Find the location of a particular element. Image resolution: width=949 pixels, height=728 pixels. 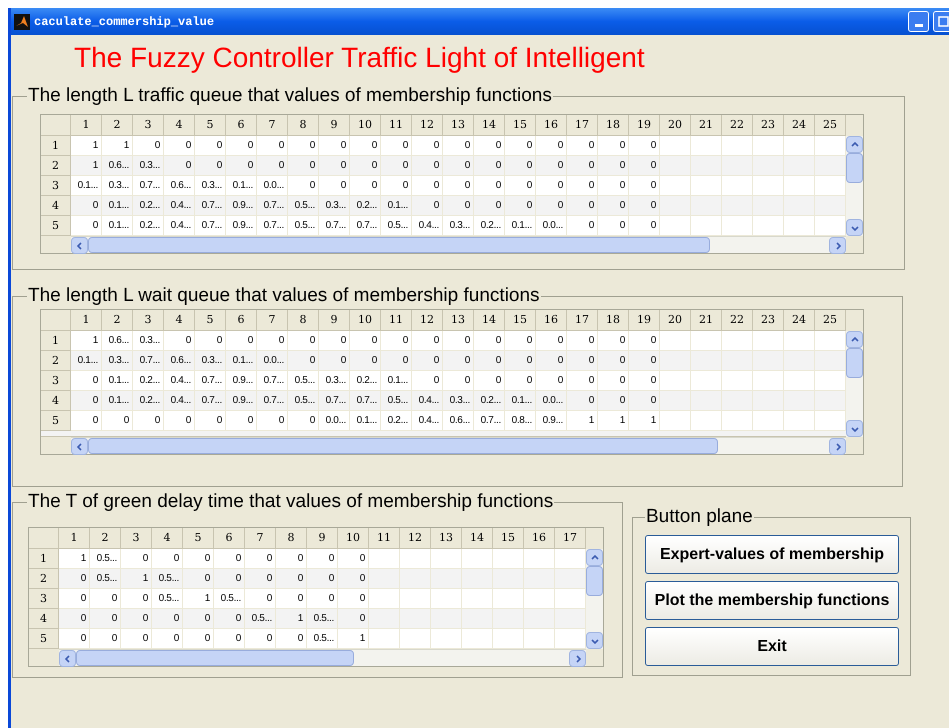

panel-title: Button plane is located at coordinates (699, 517).